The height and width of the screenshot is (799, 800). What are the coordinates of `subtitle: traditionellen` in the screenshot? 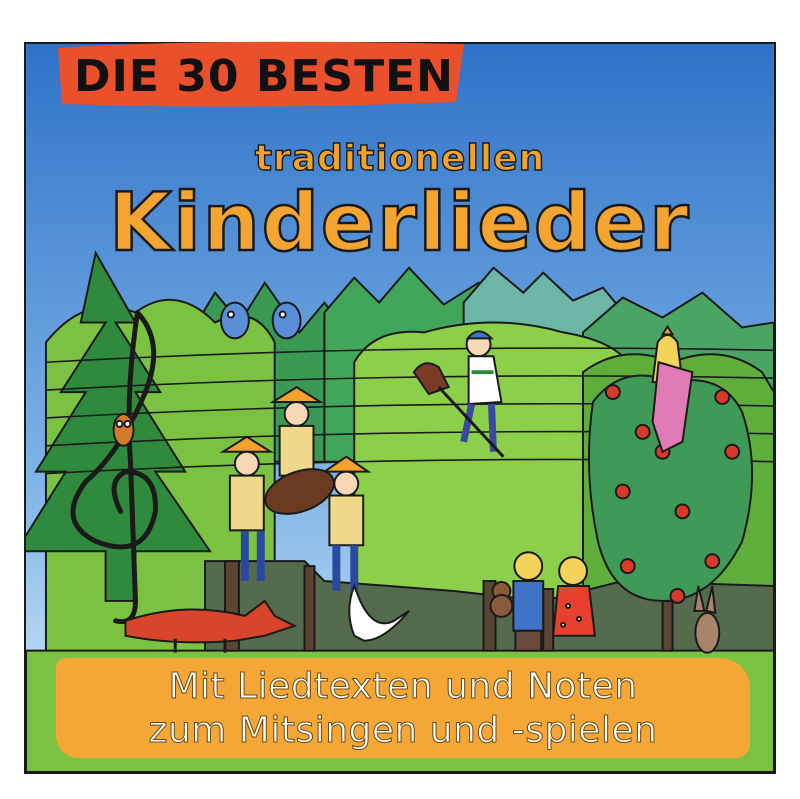 It's located at (400, 158).